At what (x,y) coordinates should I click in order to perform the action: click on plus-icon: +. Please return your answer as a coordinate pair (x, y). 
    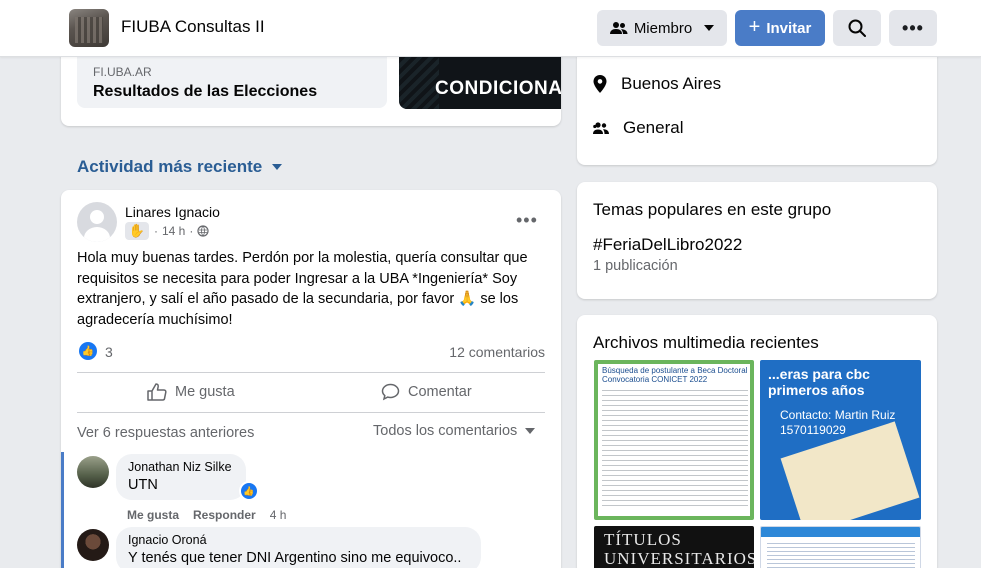
    Looking at the image, I should click on (754, 26).